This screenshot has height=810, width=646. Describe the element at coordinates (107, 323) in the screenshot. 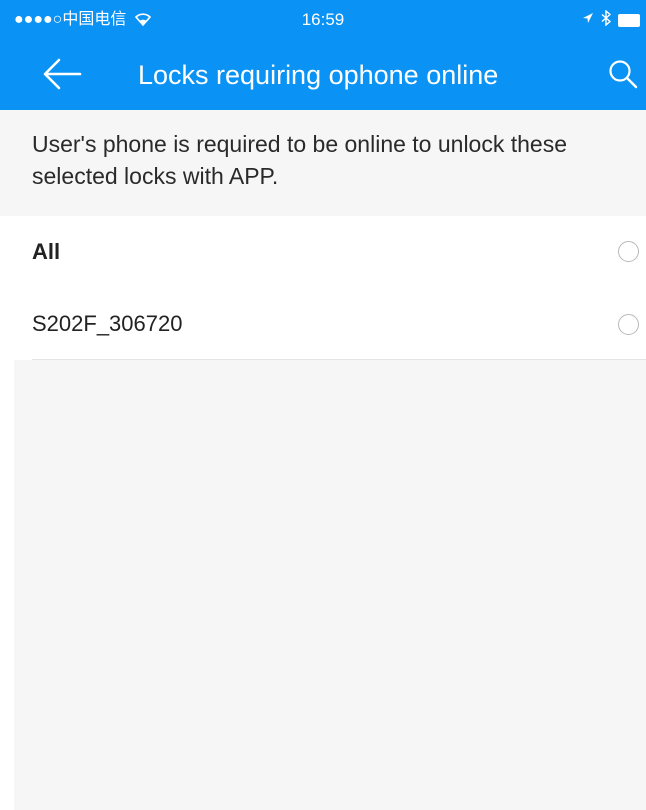

I see `list-item-label: S202F_306720` at that location.